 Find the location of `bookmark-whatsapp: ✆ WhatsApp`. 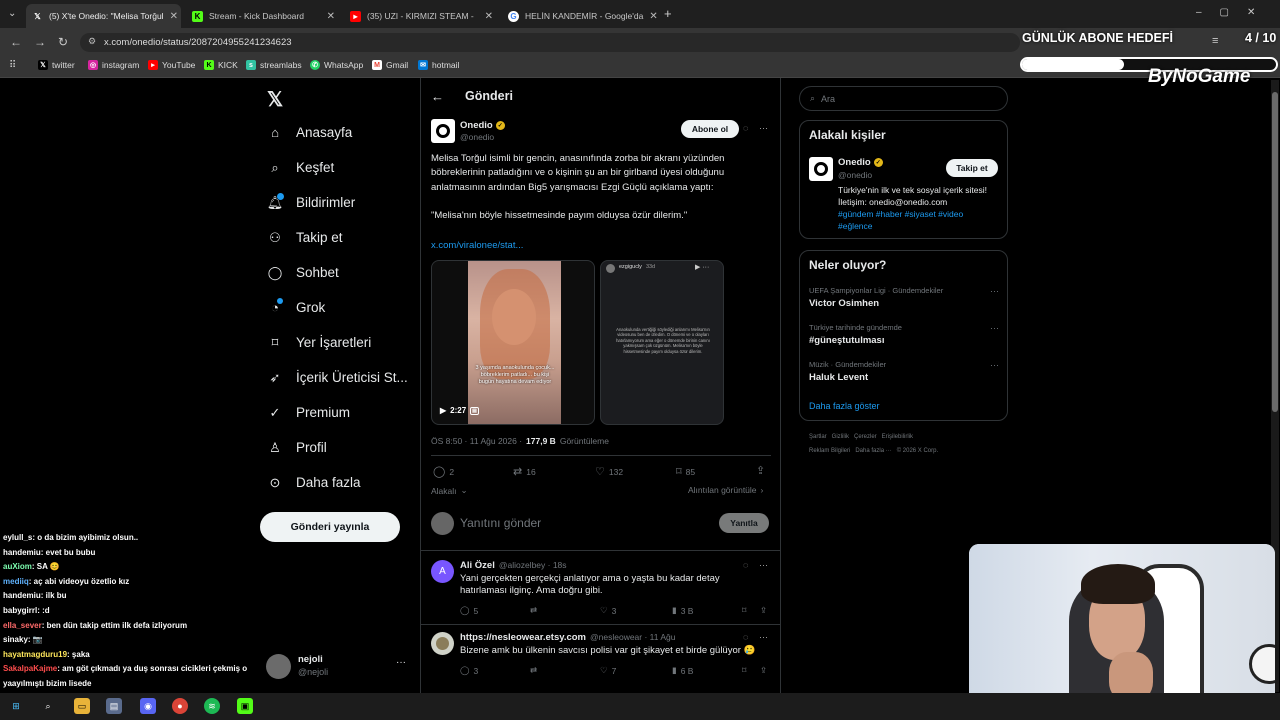

bookmark-whatsapp: ✆ WhatsApp is located at coordinates (336, 65).